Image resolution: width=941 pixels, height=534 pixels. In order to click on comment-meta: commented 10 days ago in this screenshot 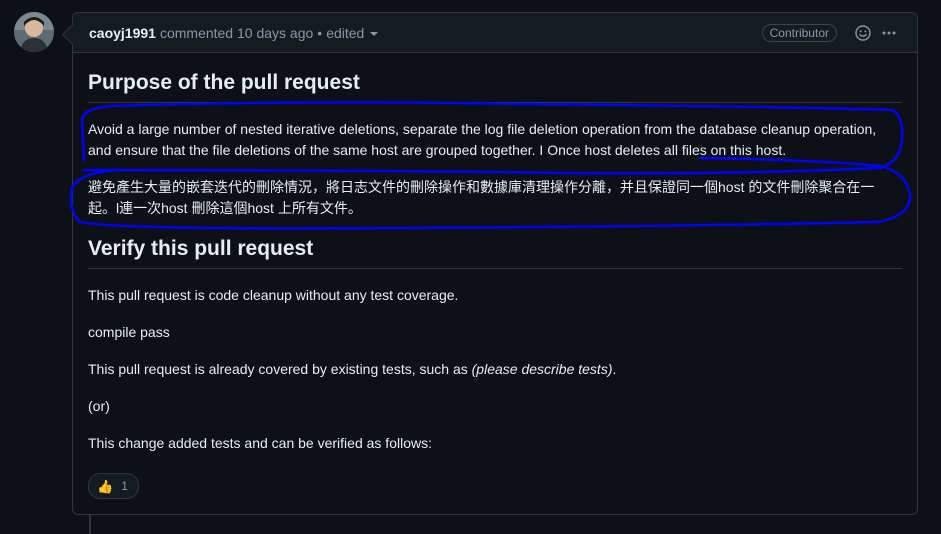, I will do `click(236, 33)`.